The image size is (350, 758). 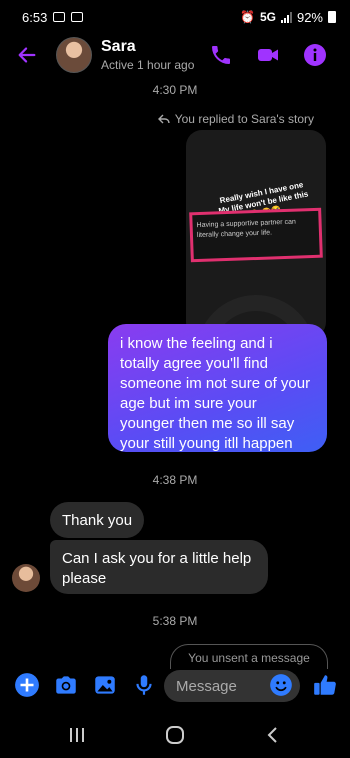 What do you see at coordinates (148, 65) in the screenshot?
I see `contact-active-status: Active 1 hour ago` at bounding box center [148, 65].